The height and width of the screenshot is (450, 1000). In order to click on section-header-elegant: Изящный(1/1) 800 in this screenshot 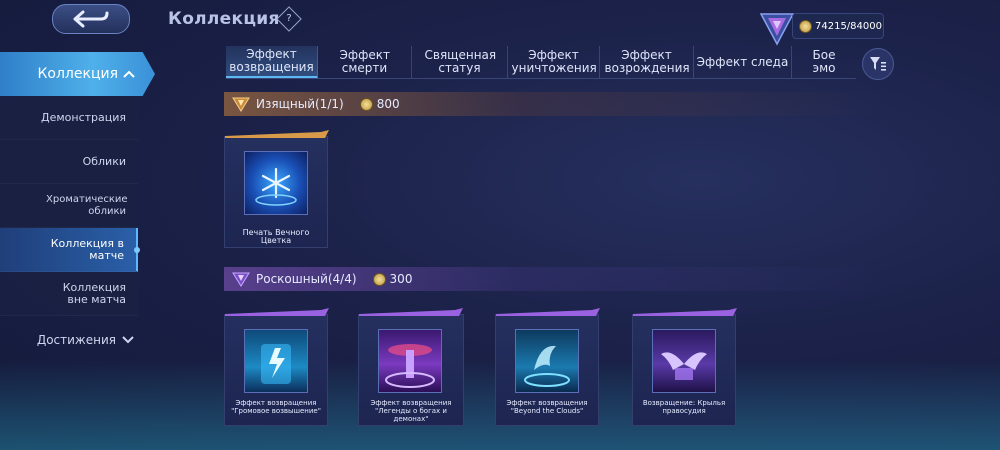, I will do `click(554, 104)`.